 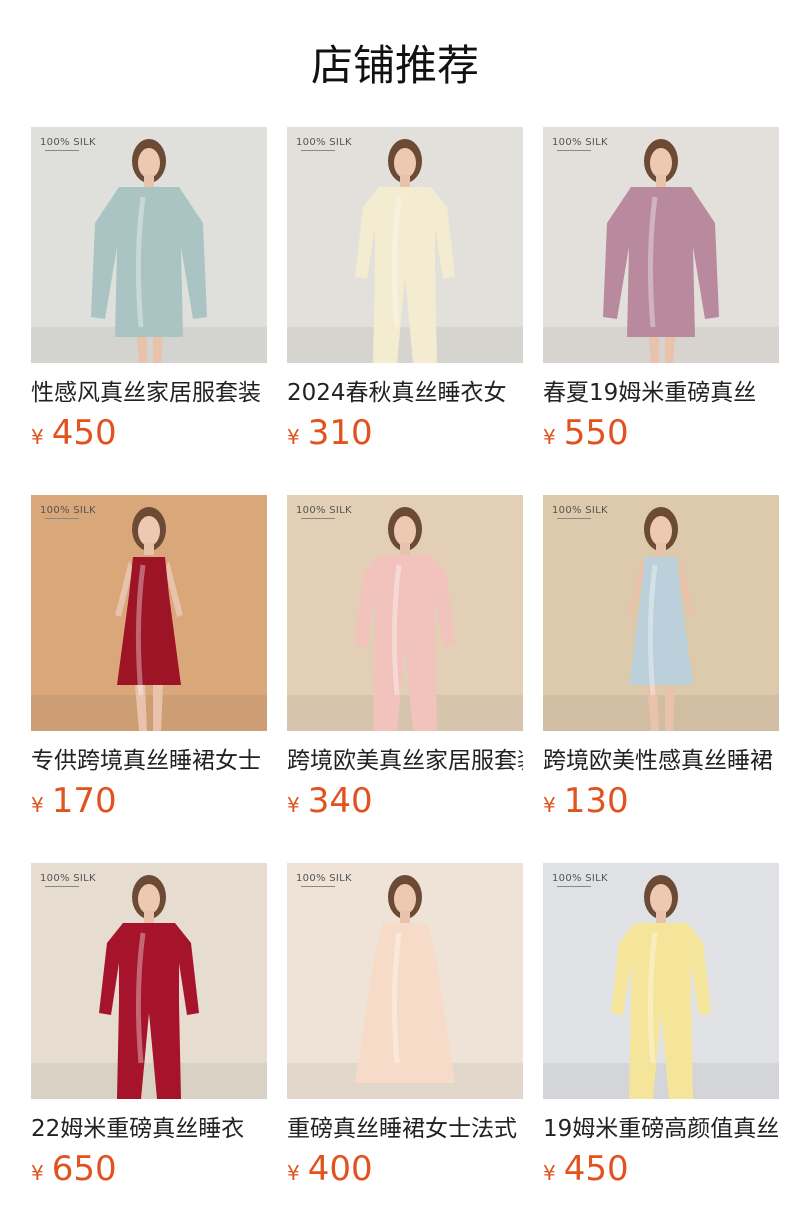 I want to click on product-card: 100% SILK 春夏19姆米重磅真丝 ¥550, so click(x=661, y=290).